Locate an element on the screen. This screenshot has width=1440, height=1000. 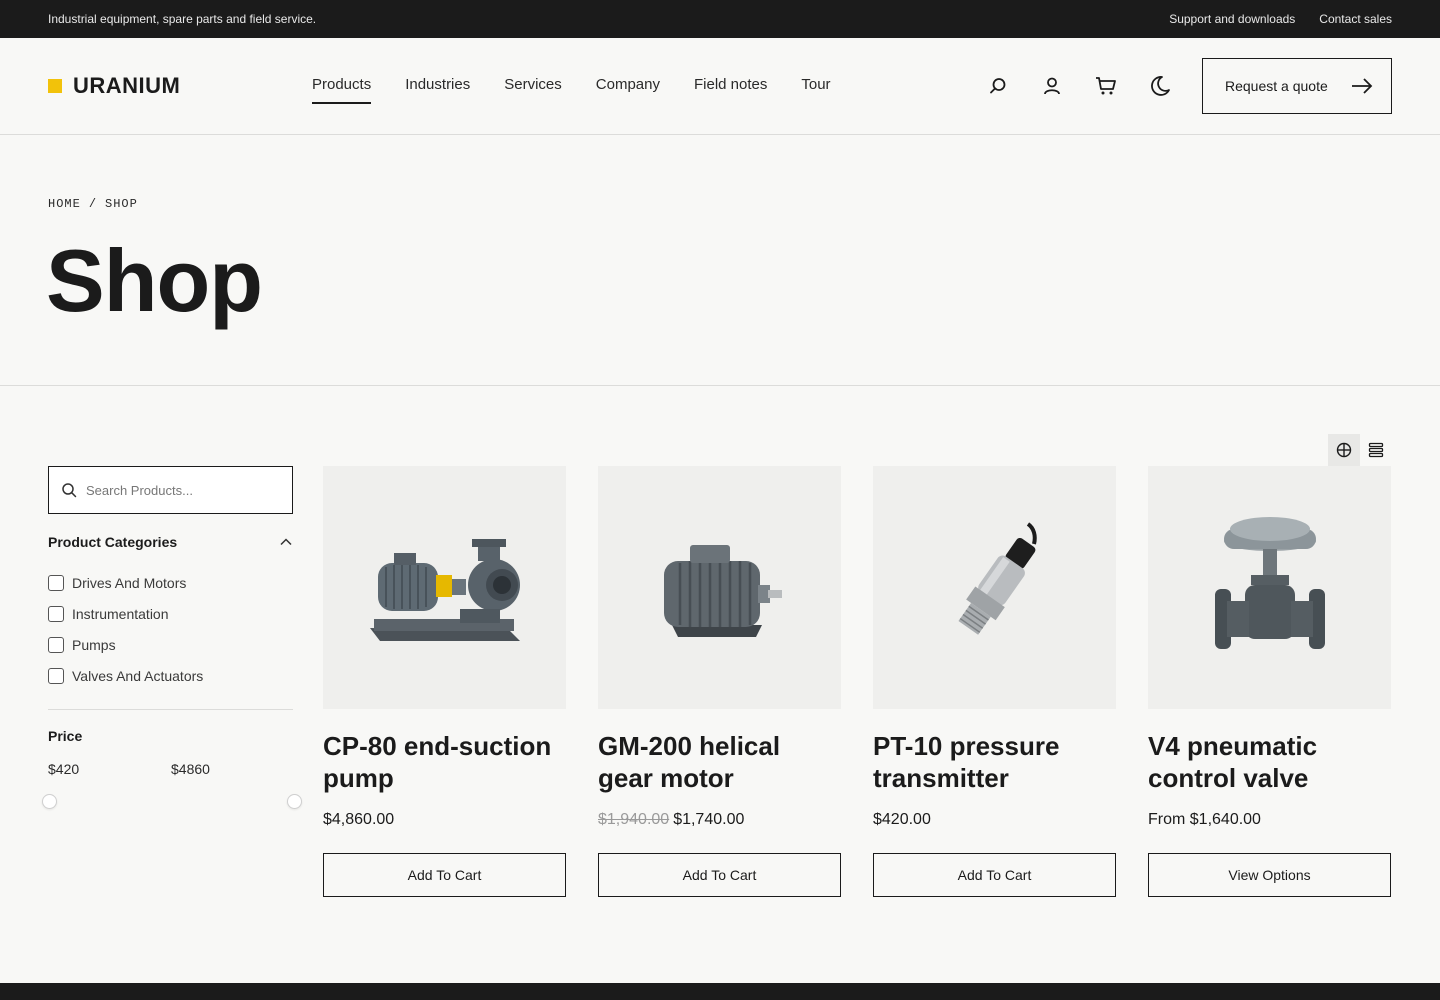
product-current-price: $1,740.00 is located at coordinates (709, 819).